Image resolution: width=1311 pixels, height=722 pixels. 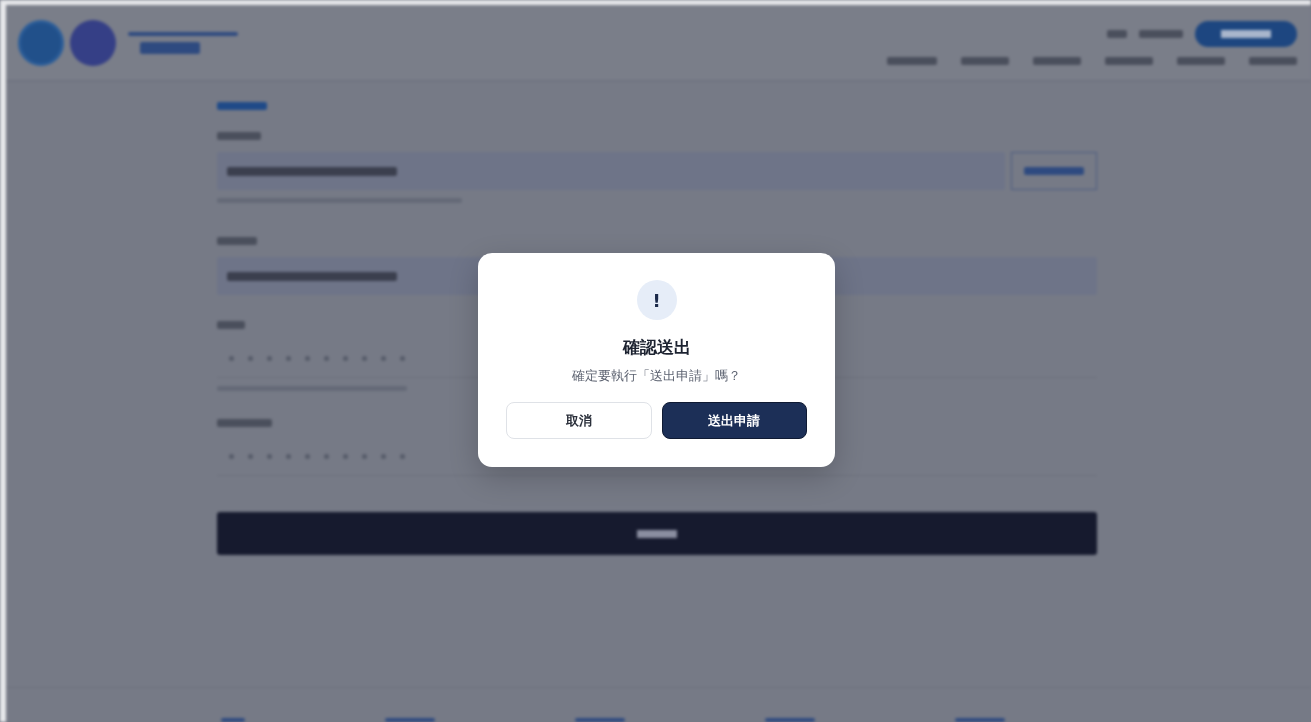 I want to click on dialog-message: 確定要執行「送出申請」嗎？, so click(x=656, y=376).